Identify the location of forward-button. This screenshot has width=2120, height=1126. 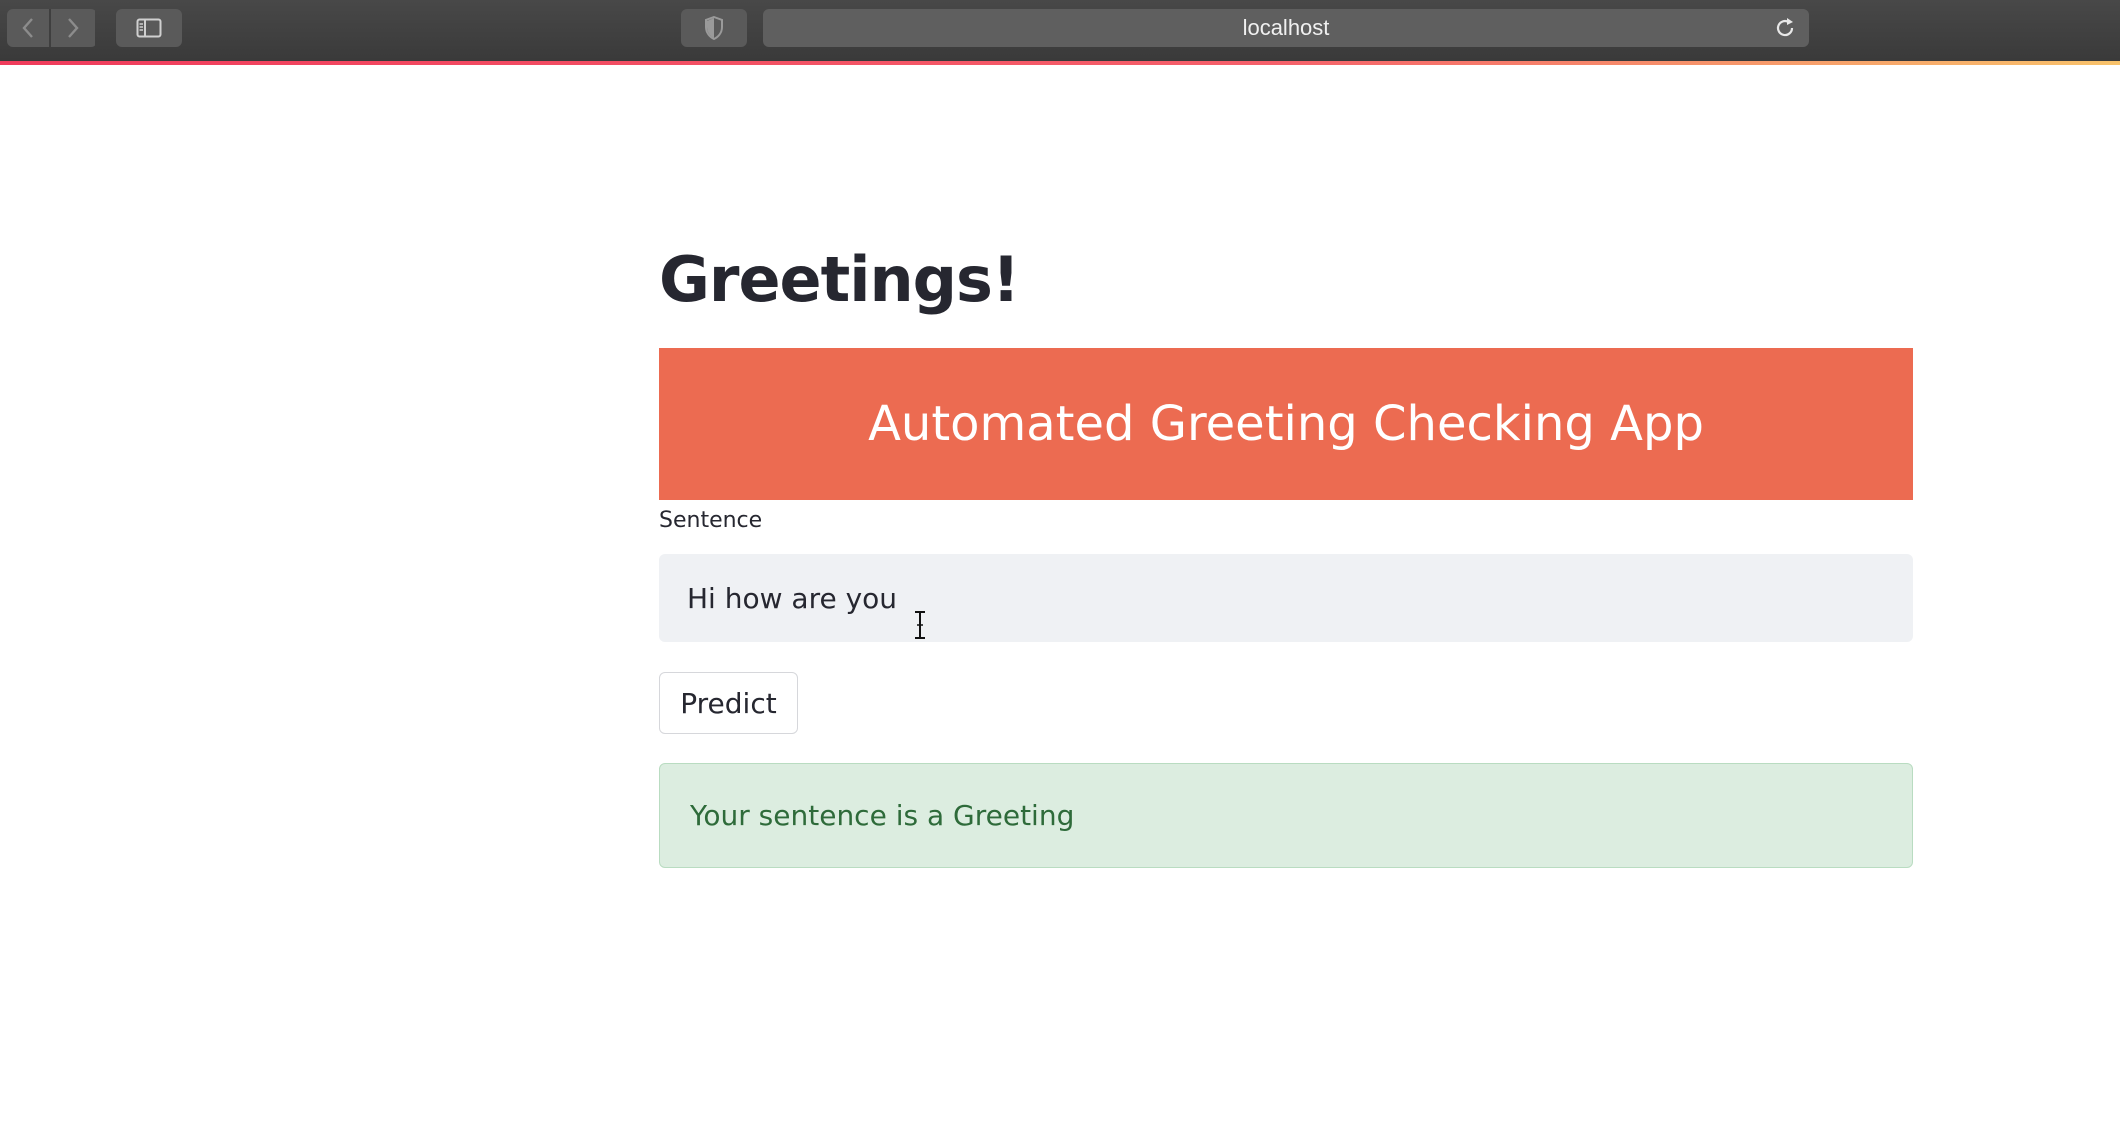
(73, 28).